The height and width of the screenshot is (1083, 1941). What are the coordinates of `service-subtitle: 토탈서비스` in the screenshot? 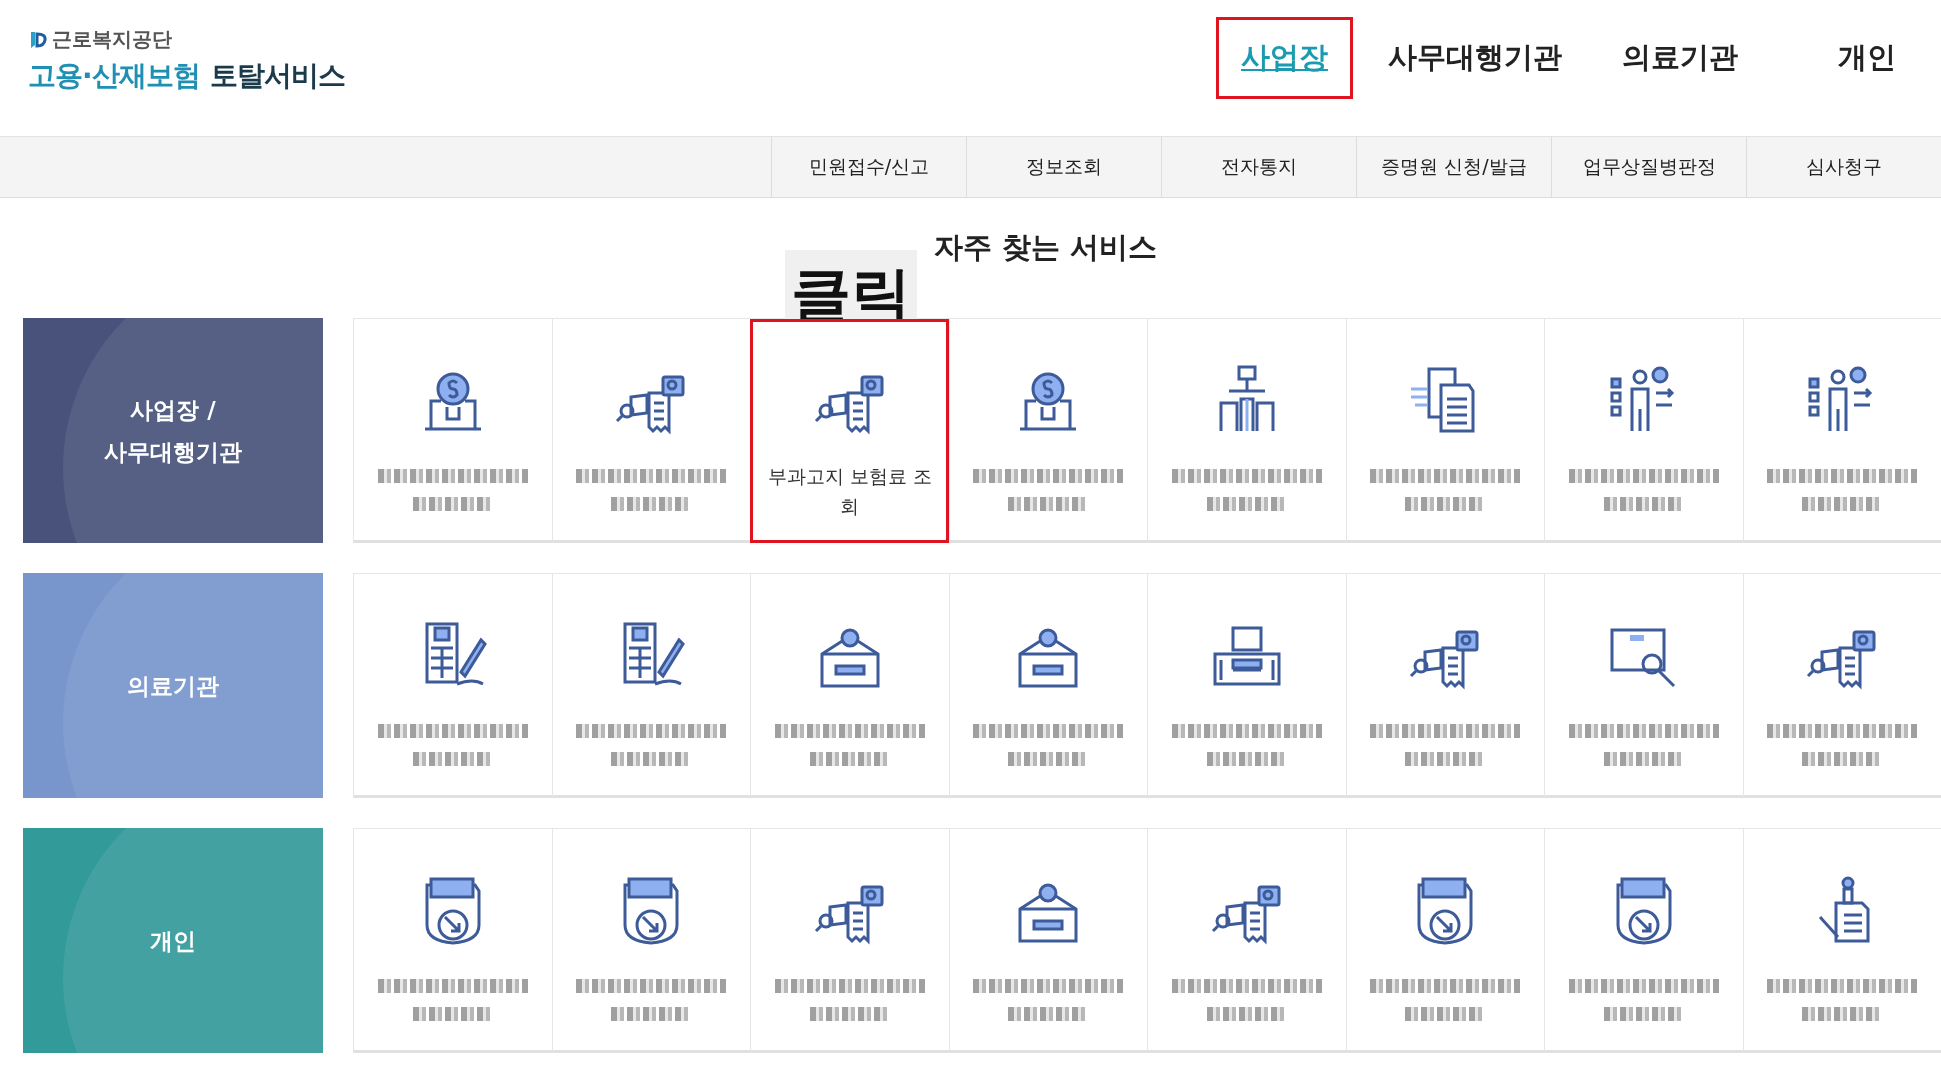 It's located at (277, 76).